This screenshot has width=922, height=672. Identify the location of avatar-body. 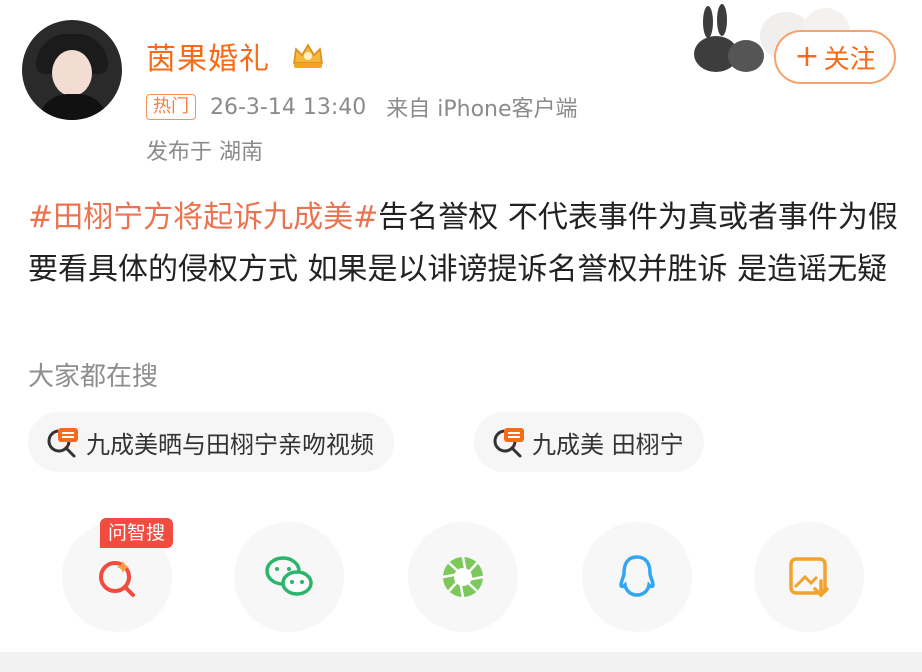
(73, 107).